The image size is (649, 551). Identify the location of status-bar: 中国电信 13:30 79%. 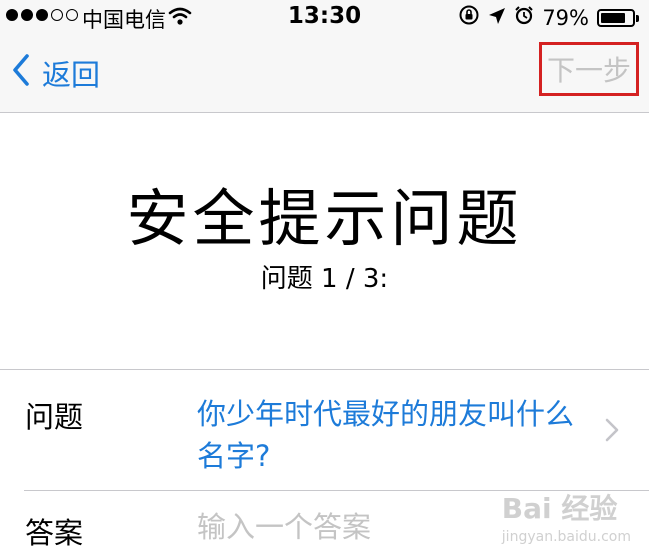
(324, 17).